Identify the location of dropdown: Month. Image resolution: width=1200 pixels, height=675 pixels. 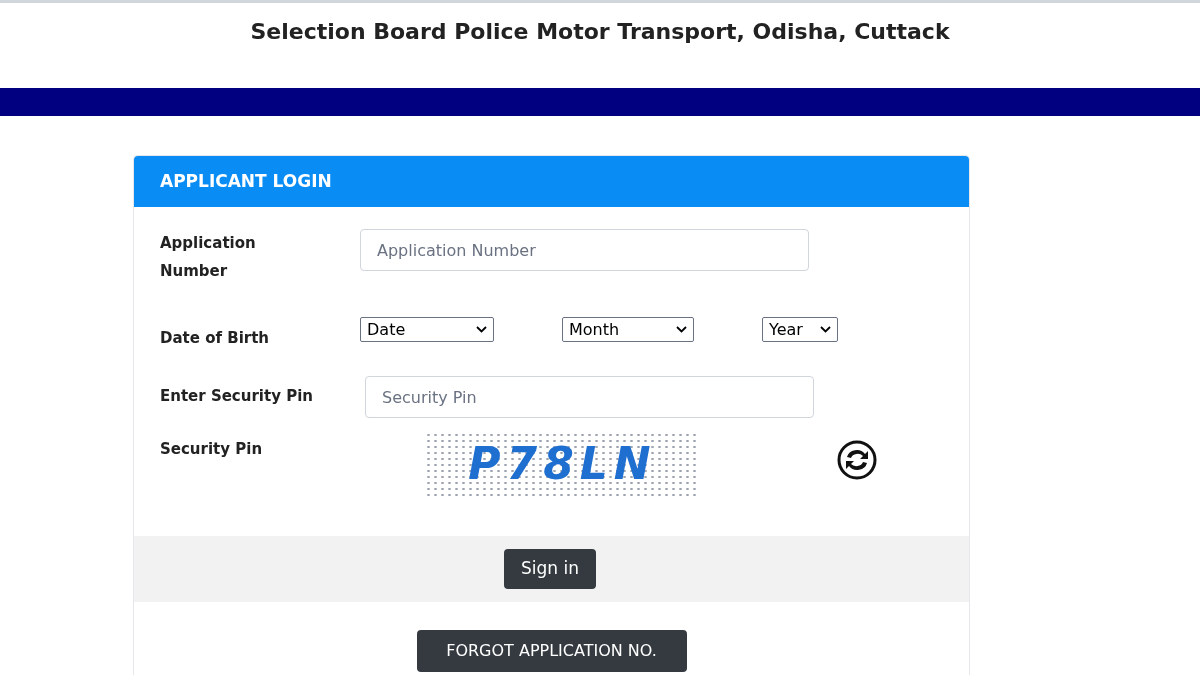
(628, 329).